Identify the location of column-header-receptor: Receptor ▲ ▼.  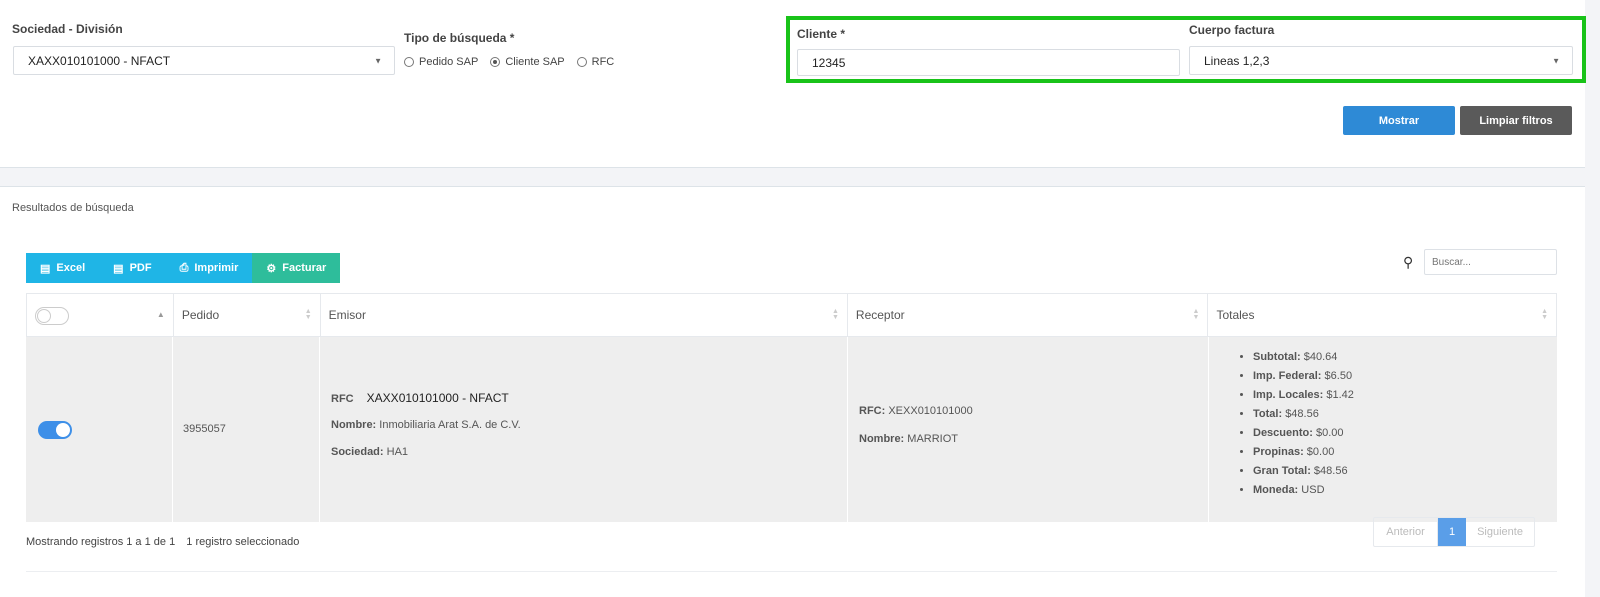
(1028, 315).